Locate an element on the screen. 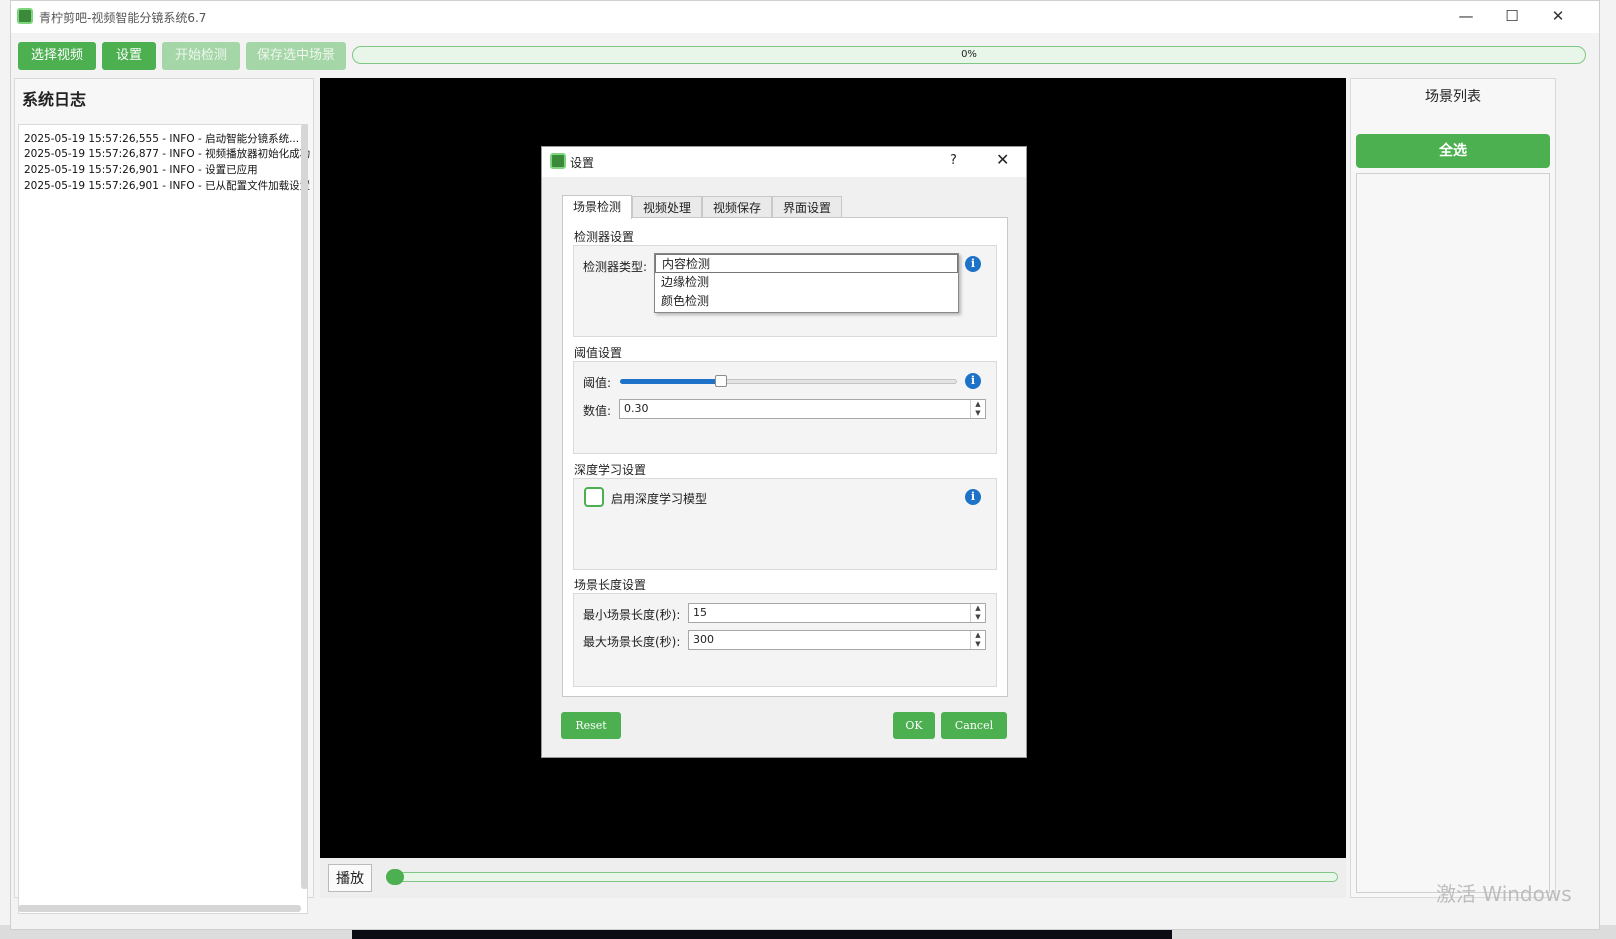 The width and height of the screenshot is (1616, 939). threshold-value-spinbox: 0.30 ▲ ▼ is located at coordinates (802, 409).